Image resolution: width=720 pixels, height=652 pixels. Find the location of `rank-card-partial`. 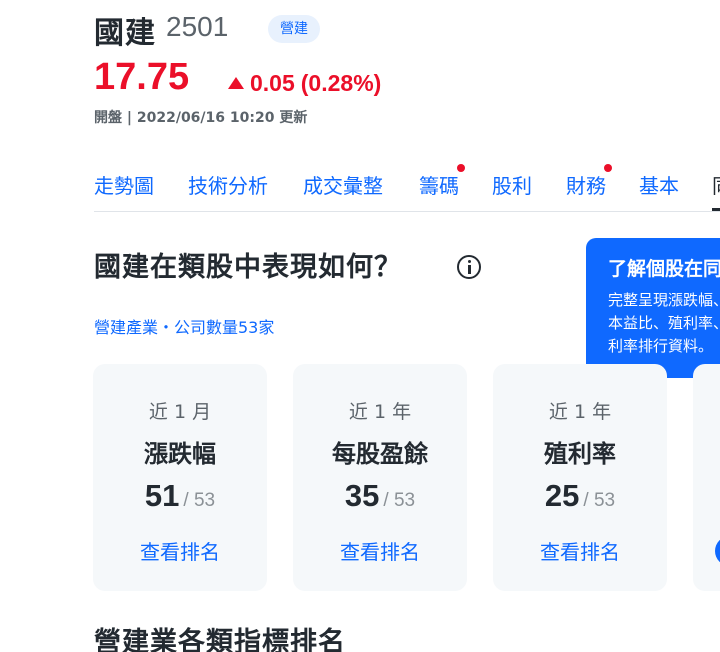

rank-card-partial is located at coordinates (706, 477).